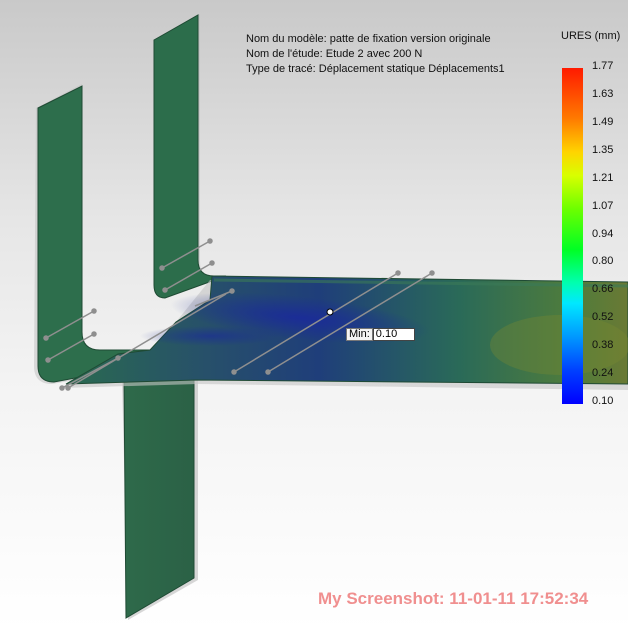  I want to click on screenshot-watermark: My Screenshot: 11-01-11 17:52:34, so click(453, 598).